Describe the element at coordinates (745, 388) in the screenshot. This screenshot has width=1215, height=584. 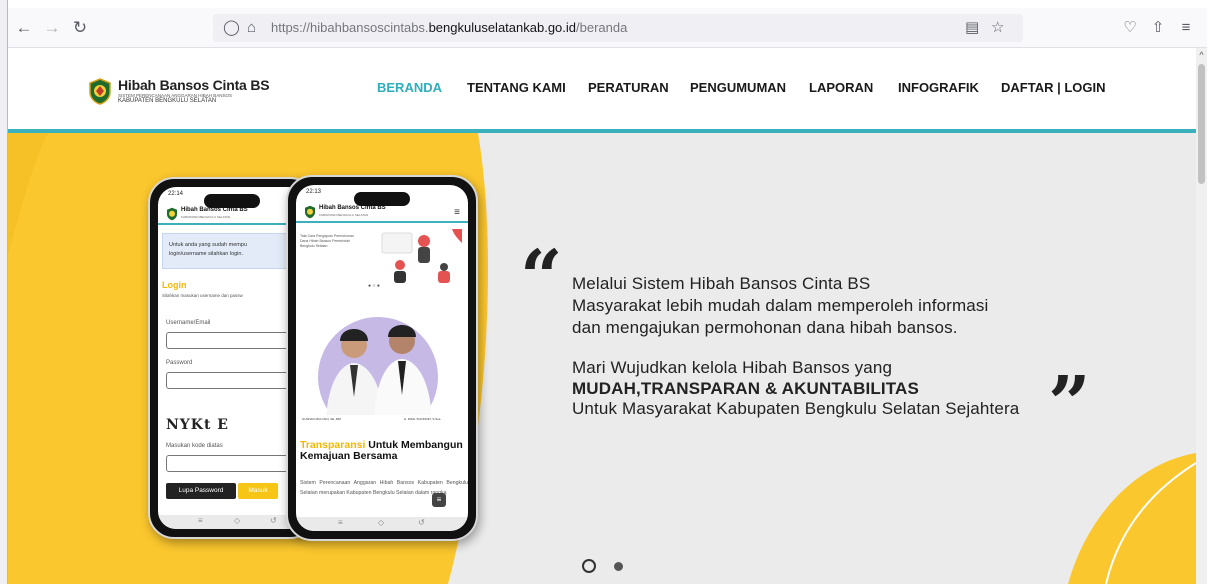
I see `quote-line-5: MUDAH,TRANSPARAN & AKUNTABILITAS` at that location.